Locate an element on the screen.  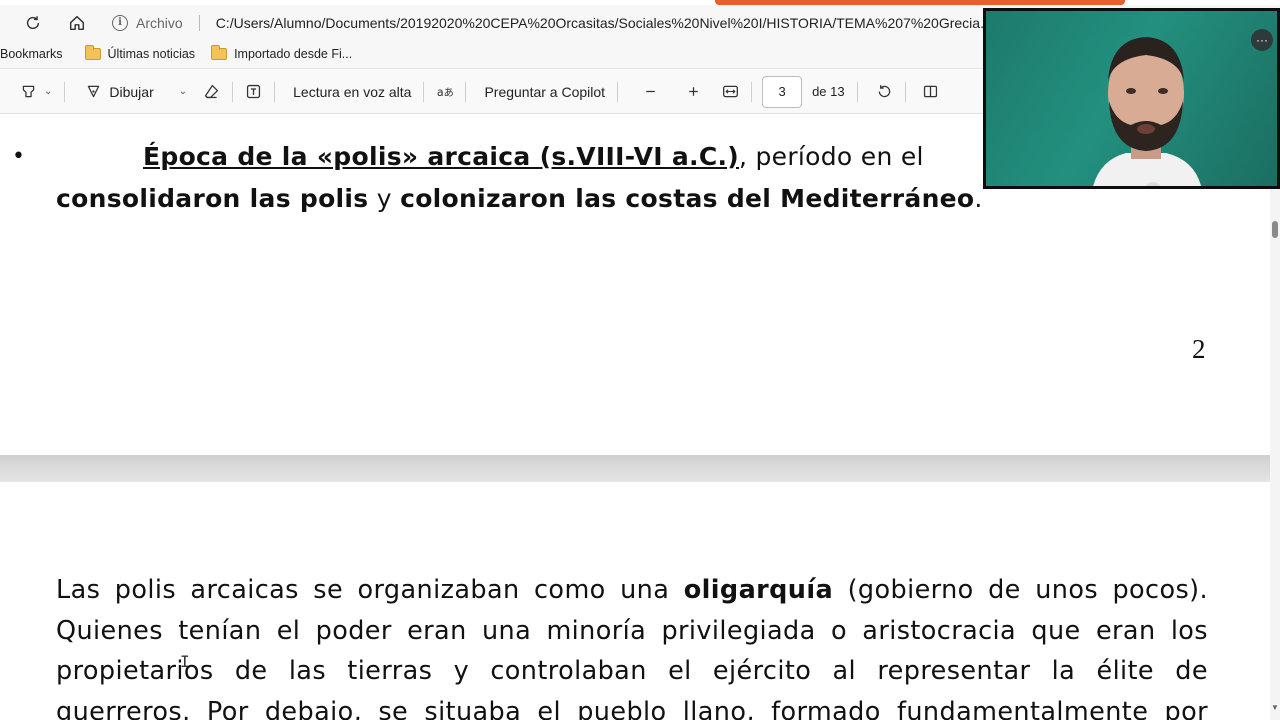
info-icon: i is located at coordinates (120, 22).